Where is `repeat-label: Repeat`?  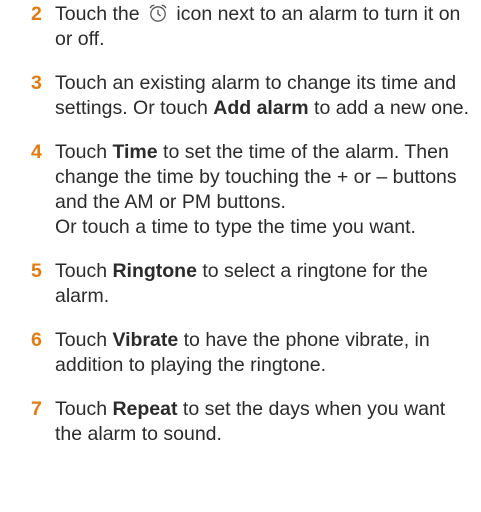
repeat-label: Repeat is located at coordinates (145, 409).